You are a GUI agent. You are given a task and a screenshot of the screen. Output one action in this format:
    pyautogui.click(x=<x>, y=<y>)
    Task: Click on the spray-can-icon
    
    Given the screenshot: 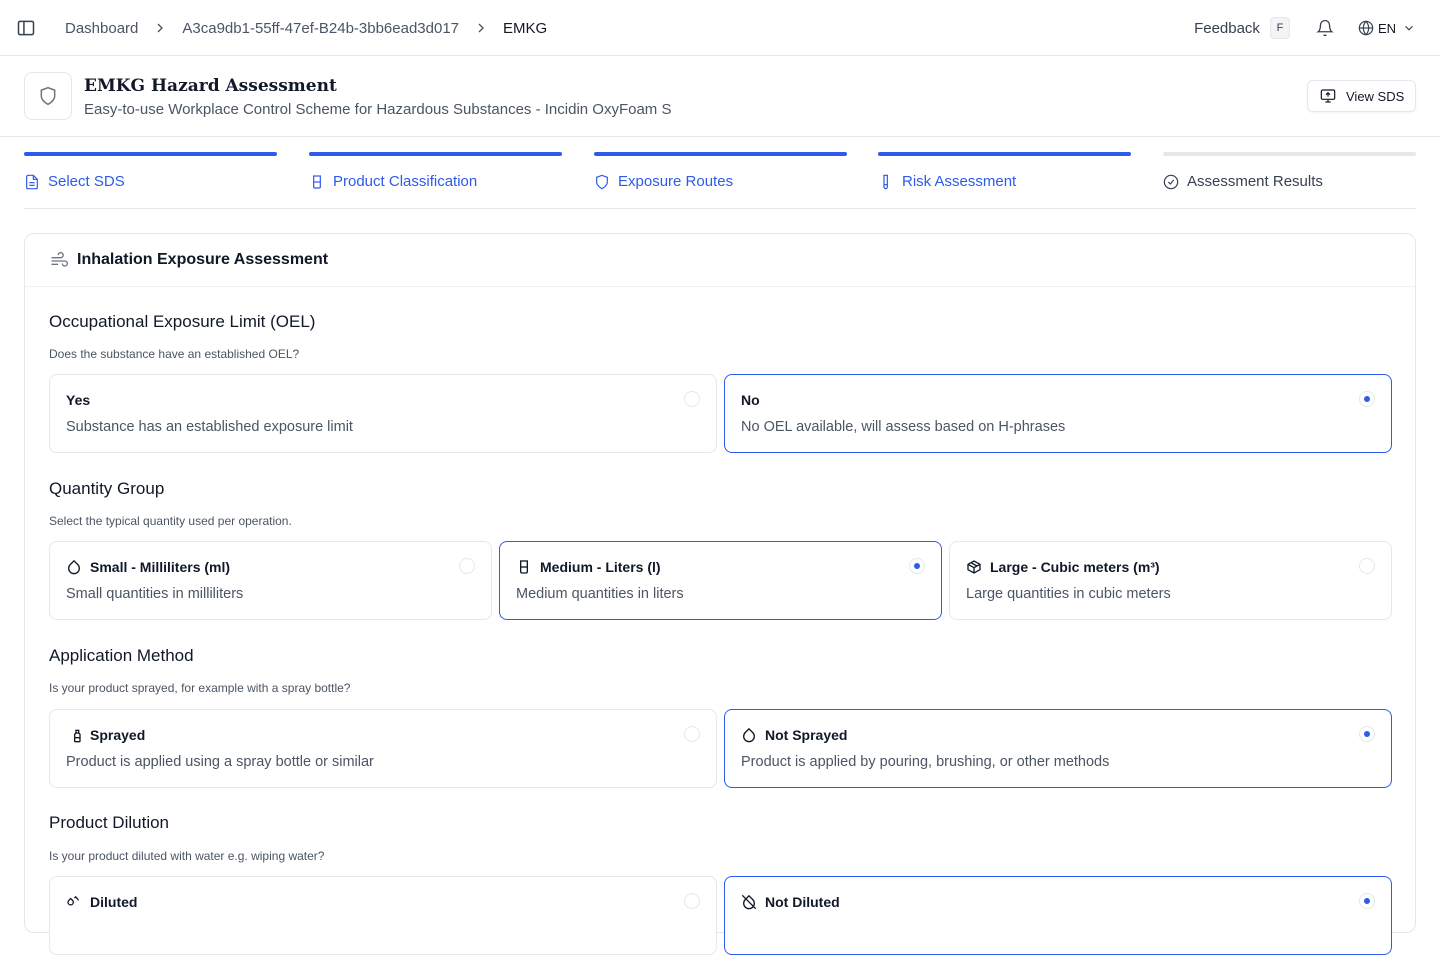 What is the action you would take?
    pyautogui.click(x=74, y=735)
    